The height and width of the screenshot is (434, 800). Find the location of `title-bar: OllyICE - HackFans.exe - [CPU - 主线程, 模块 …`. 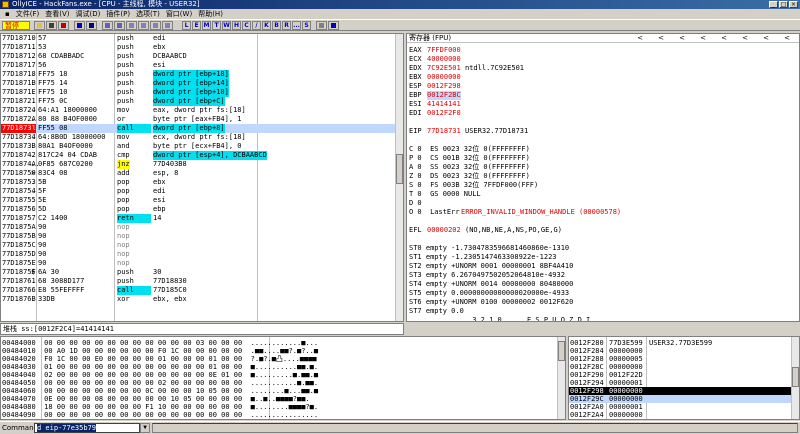

title-bar: OllyICE - HackFans.exe - [CPU - 主线程, 模块 … is located at coordinates (400, 4).